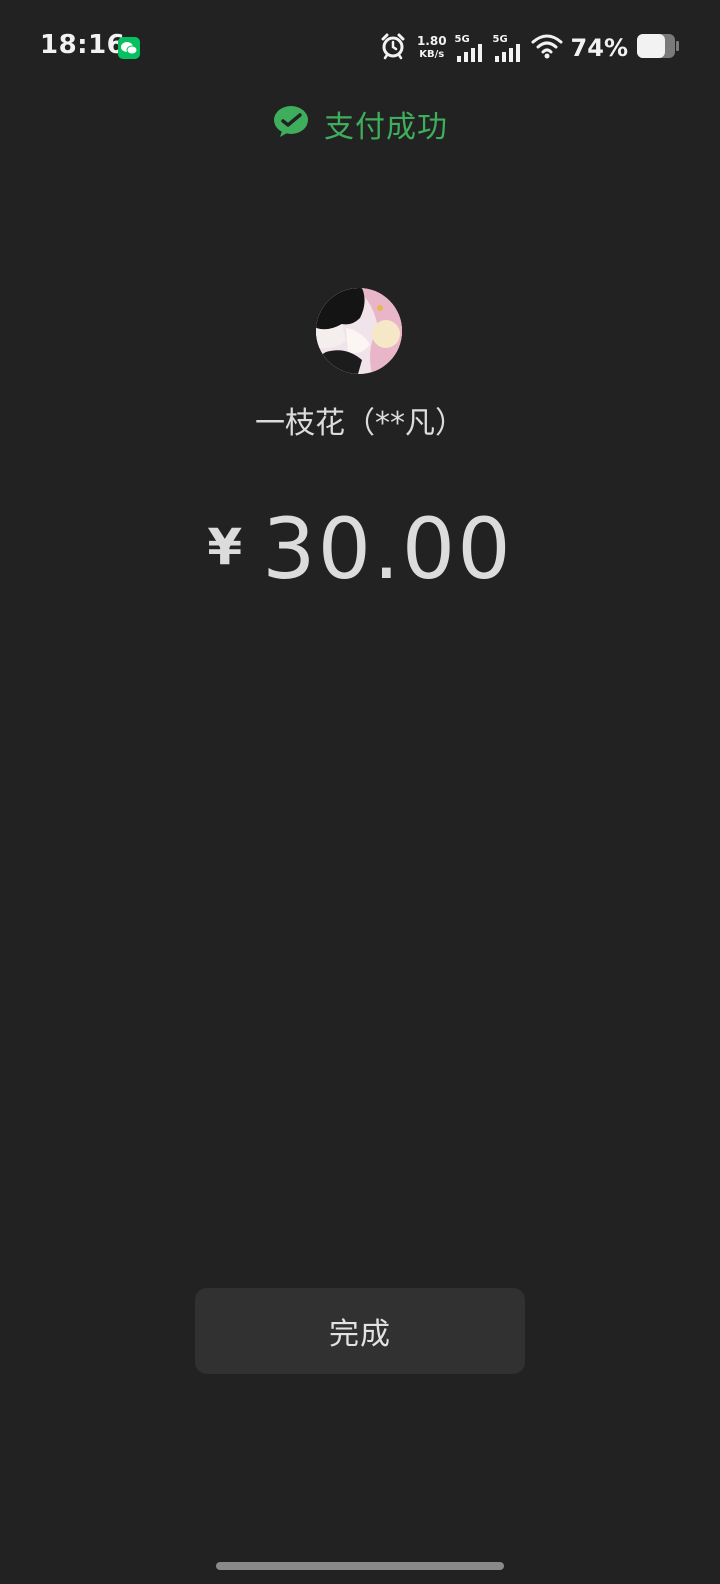 This screenshot has height=1584, width=720. I want to click on home-indicator, so click(360, 1566).